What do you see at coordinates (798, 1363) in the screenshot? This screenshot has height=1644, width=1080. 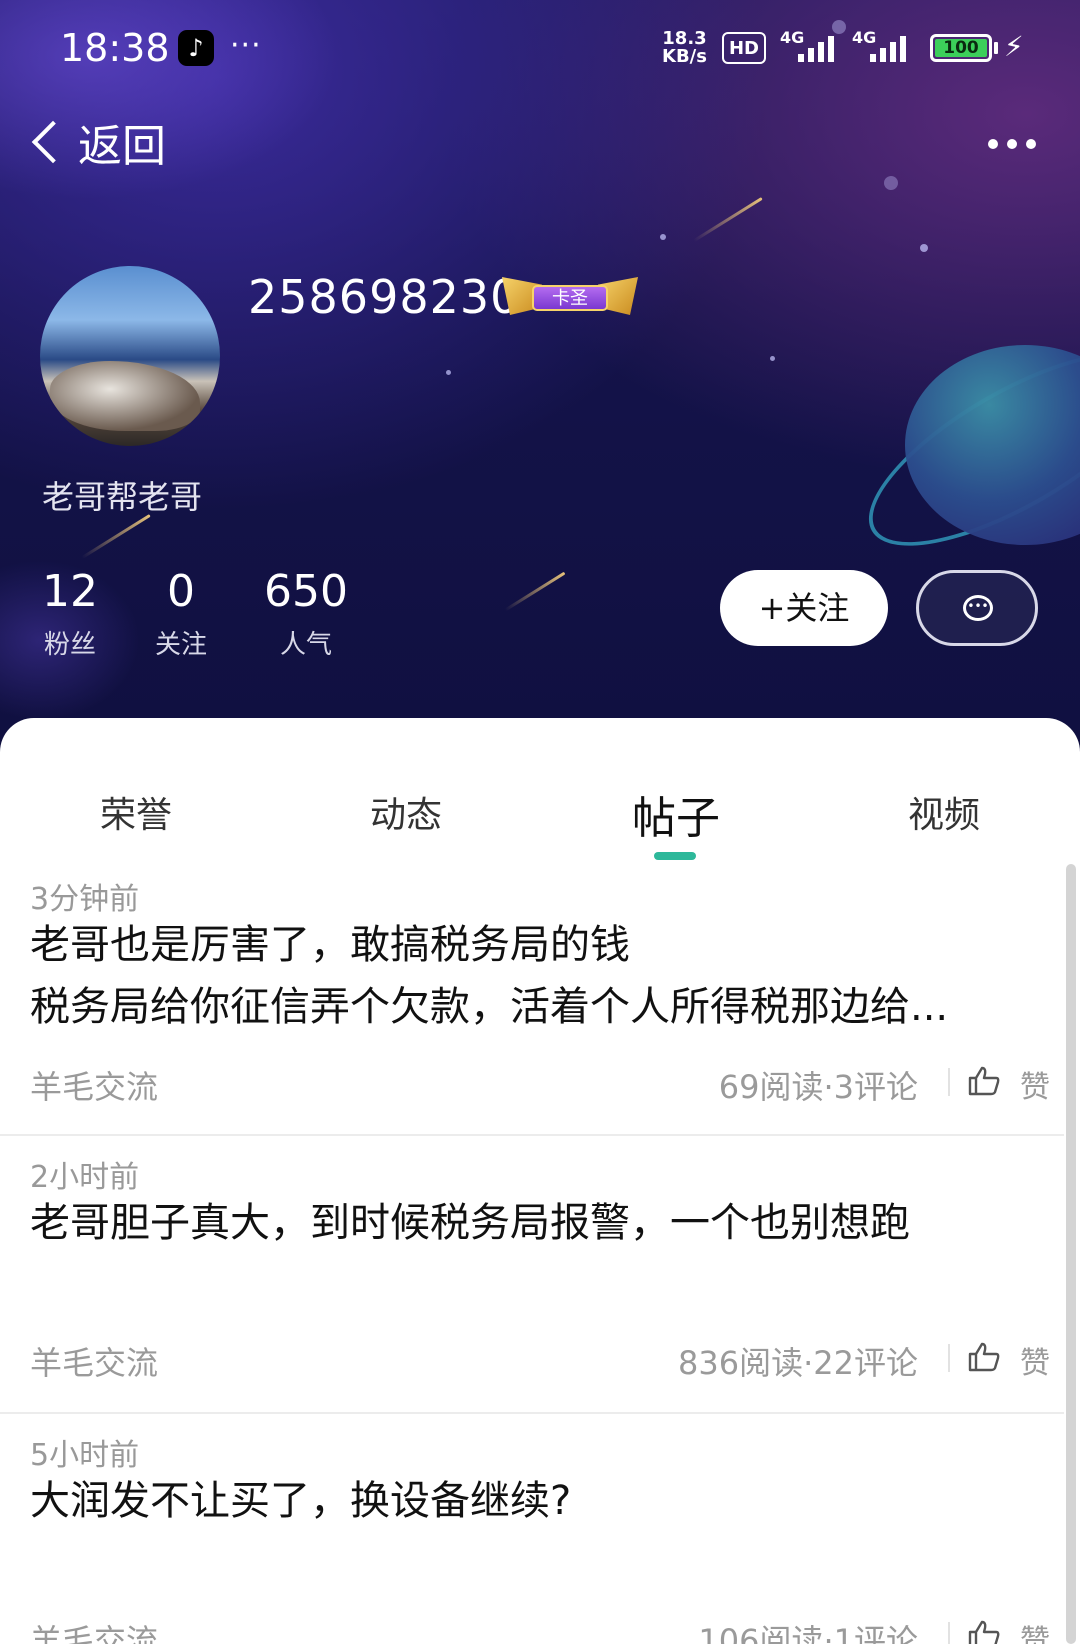 I see `post-stats: 836阅读·22评论` at bounding box center [798, 1363].